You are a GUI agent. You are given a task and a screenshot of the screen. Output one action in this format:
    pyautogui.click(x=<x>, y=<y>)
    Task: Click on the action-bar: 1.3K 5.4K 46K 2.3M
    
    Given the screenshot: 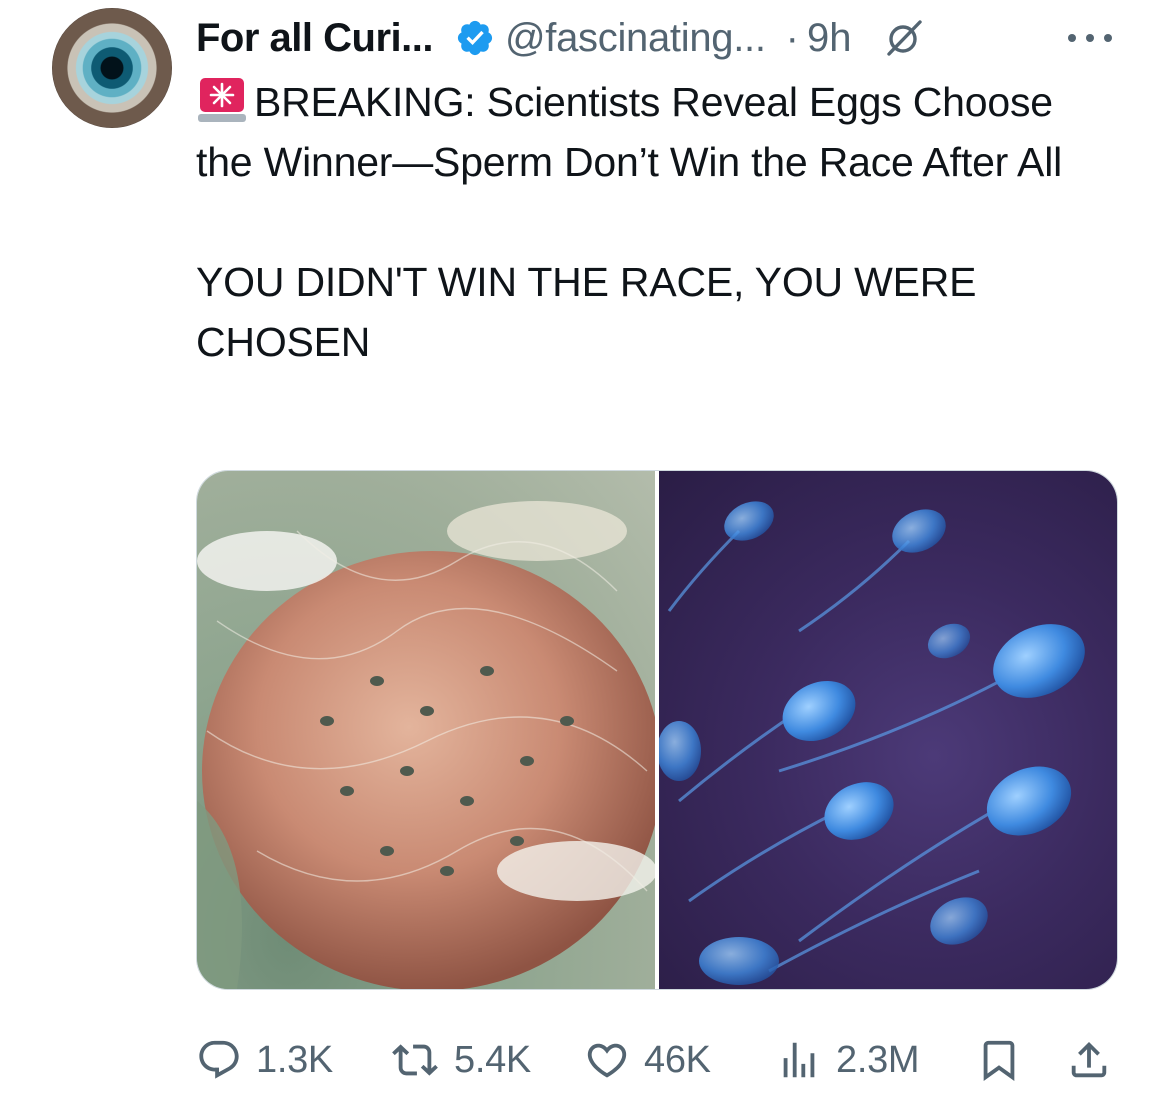 What is the action you would take?
    pyautogui.click(x=656, y=1060)
    